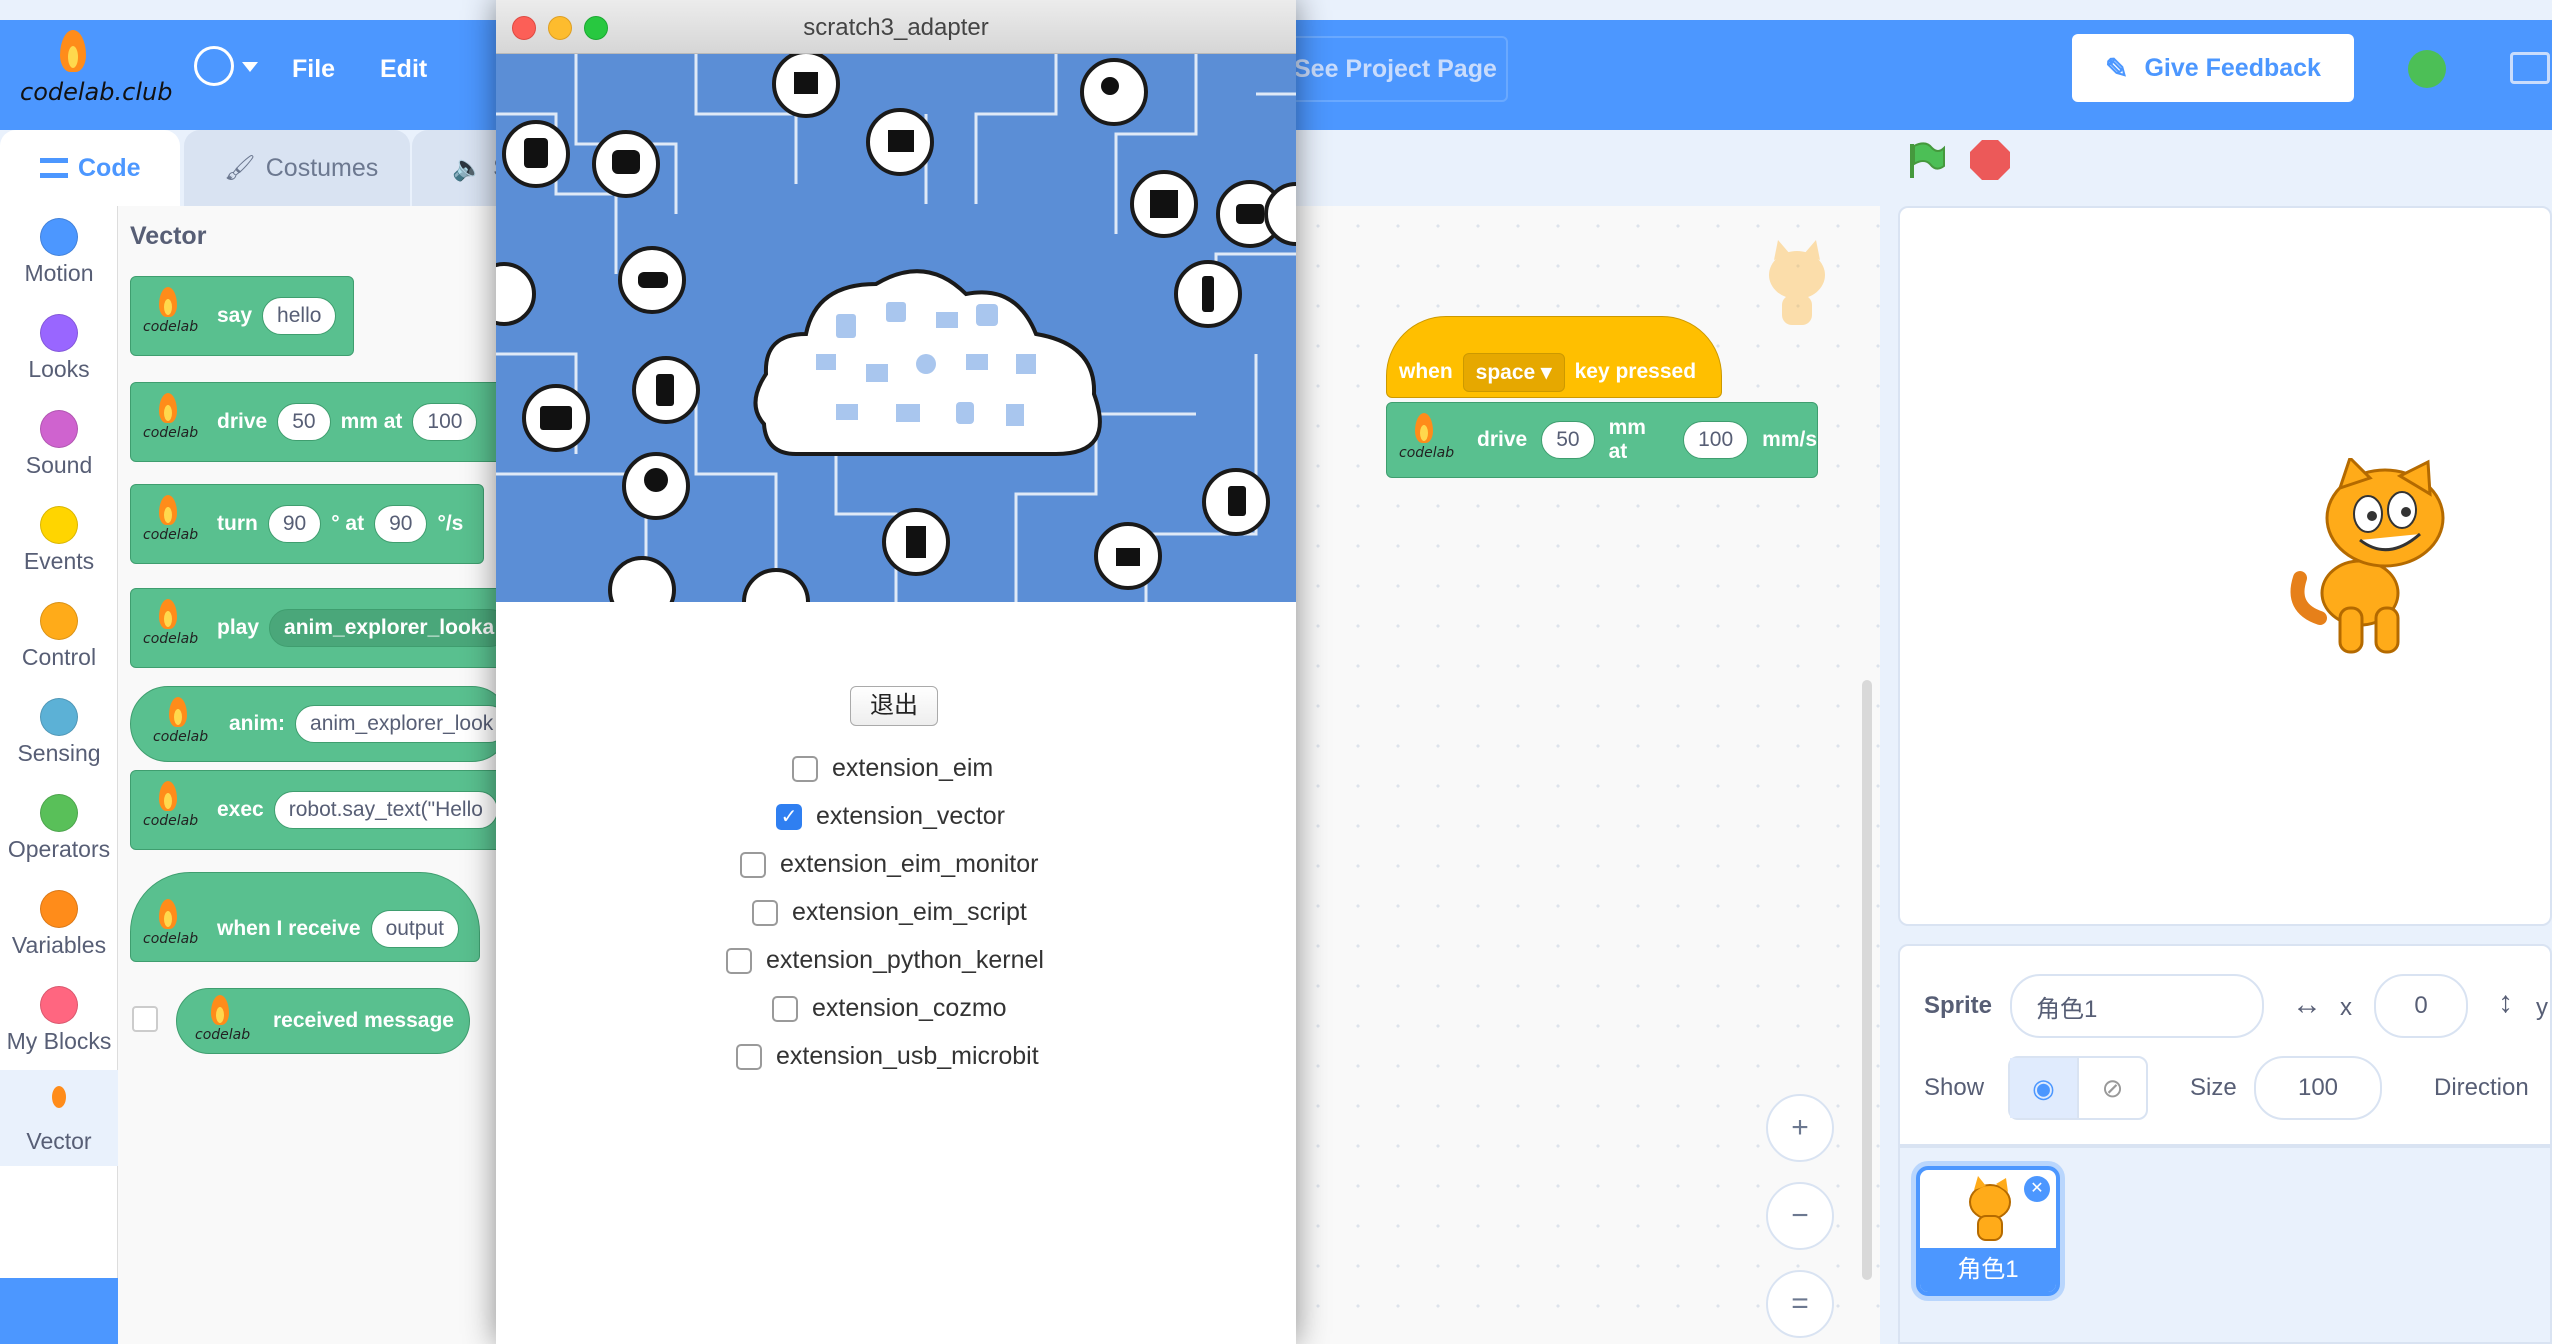 The image size is (2552, 1344). Describe the element at coordinates (59, 540) in the screenshot. I see `category-events: Events` at that location.